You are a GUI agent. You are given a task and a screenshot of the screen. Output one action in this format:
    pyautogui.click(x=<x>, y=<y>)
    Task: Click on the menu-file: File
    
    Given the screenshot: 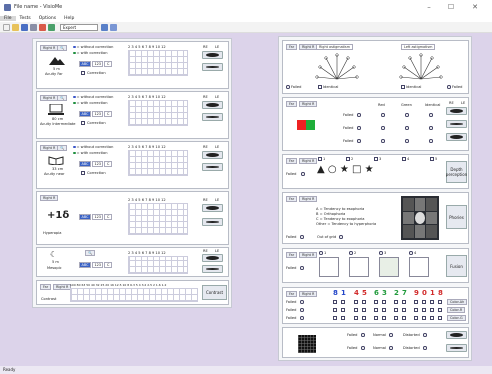 What is the action you would take?
    pyautogui.click(x=8, y=18)
    